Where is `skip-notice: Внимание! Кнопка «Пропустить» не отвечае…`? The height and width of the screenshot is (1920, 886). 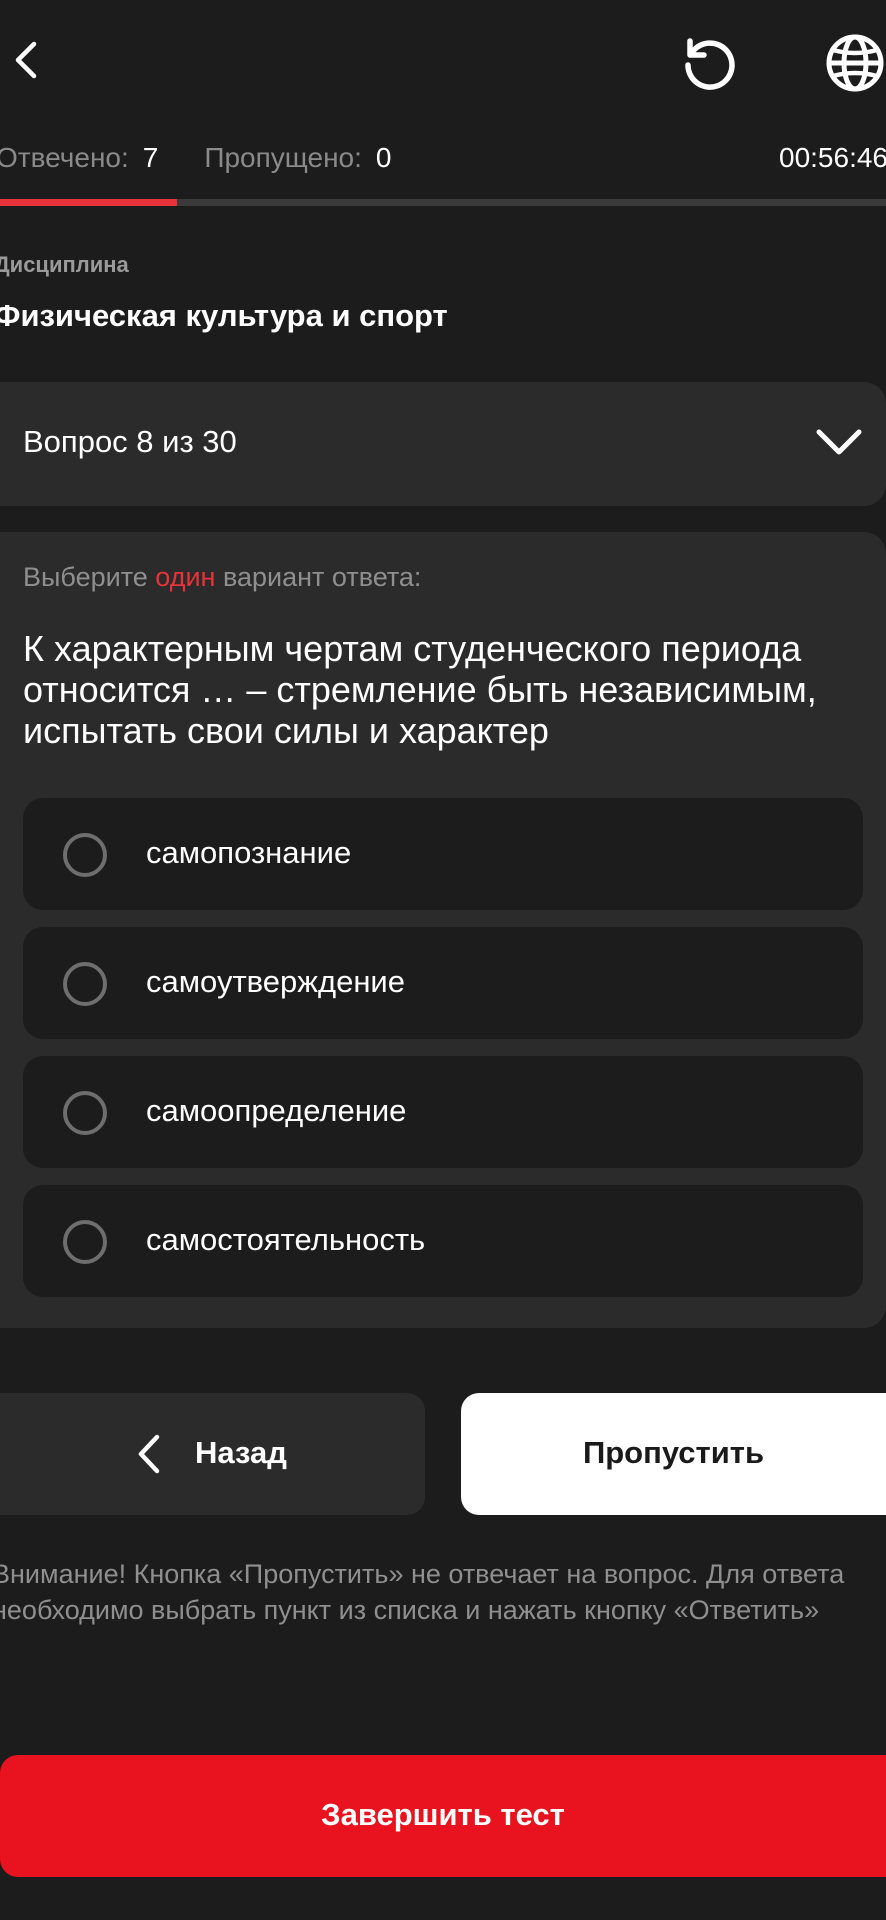 skip-notice: Внимание! Кнопка «Пропустить» не отвечае… is located at coordinates (422, 1592).